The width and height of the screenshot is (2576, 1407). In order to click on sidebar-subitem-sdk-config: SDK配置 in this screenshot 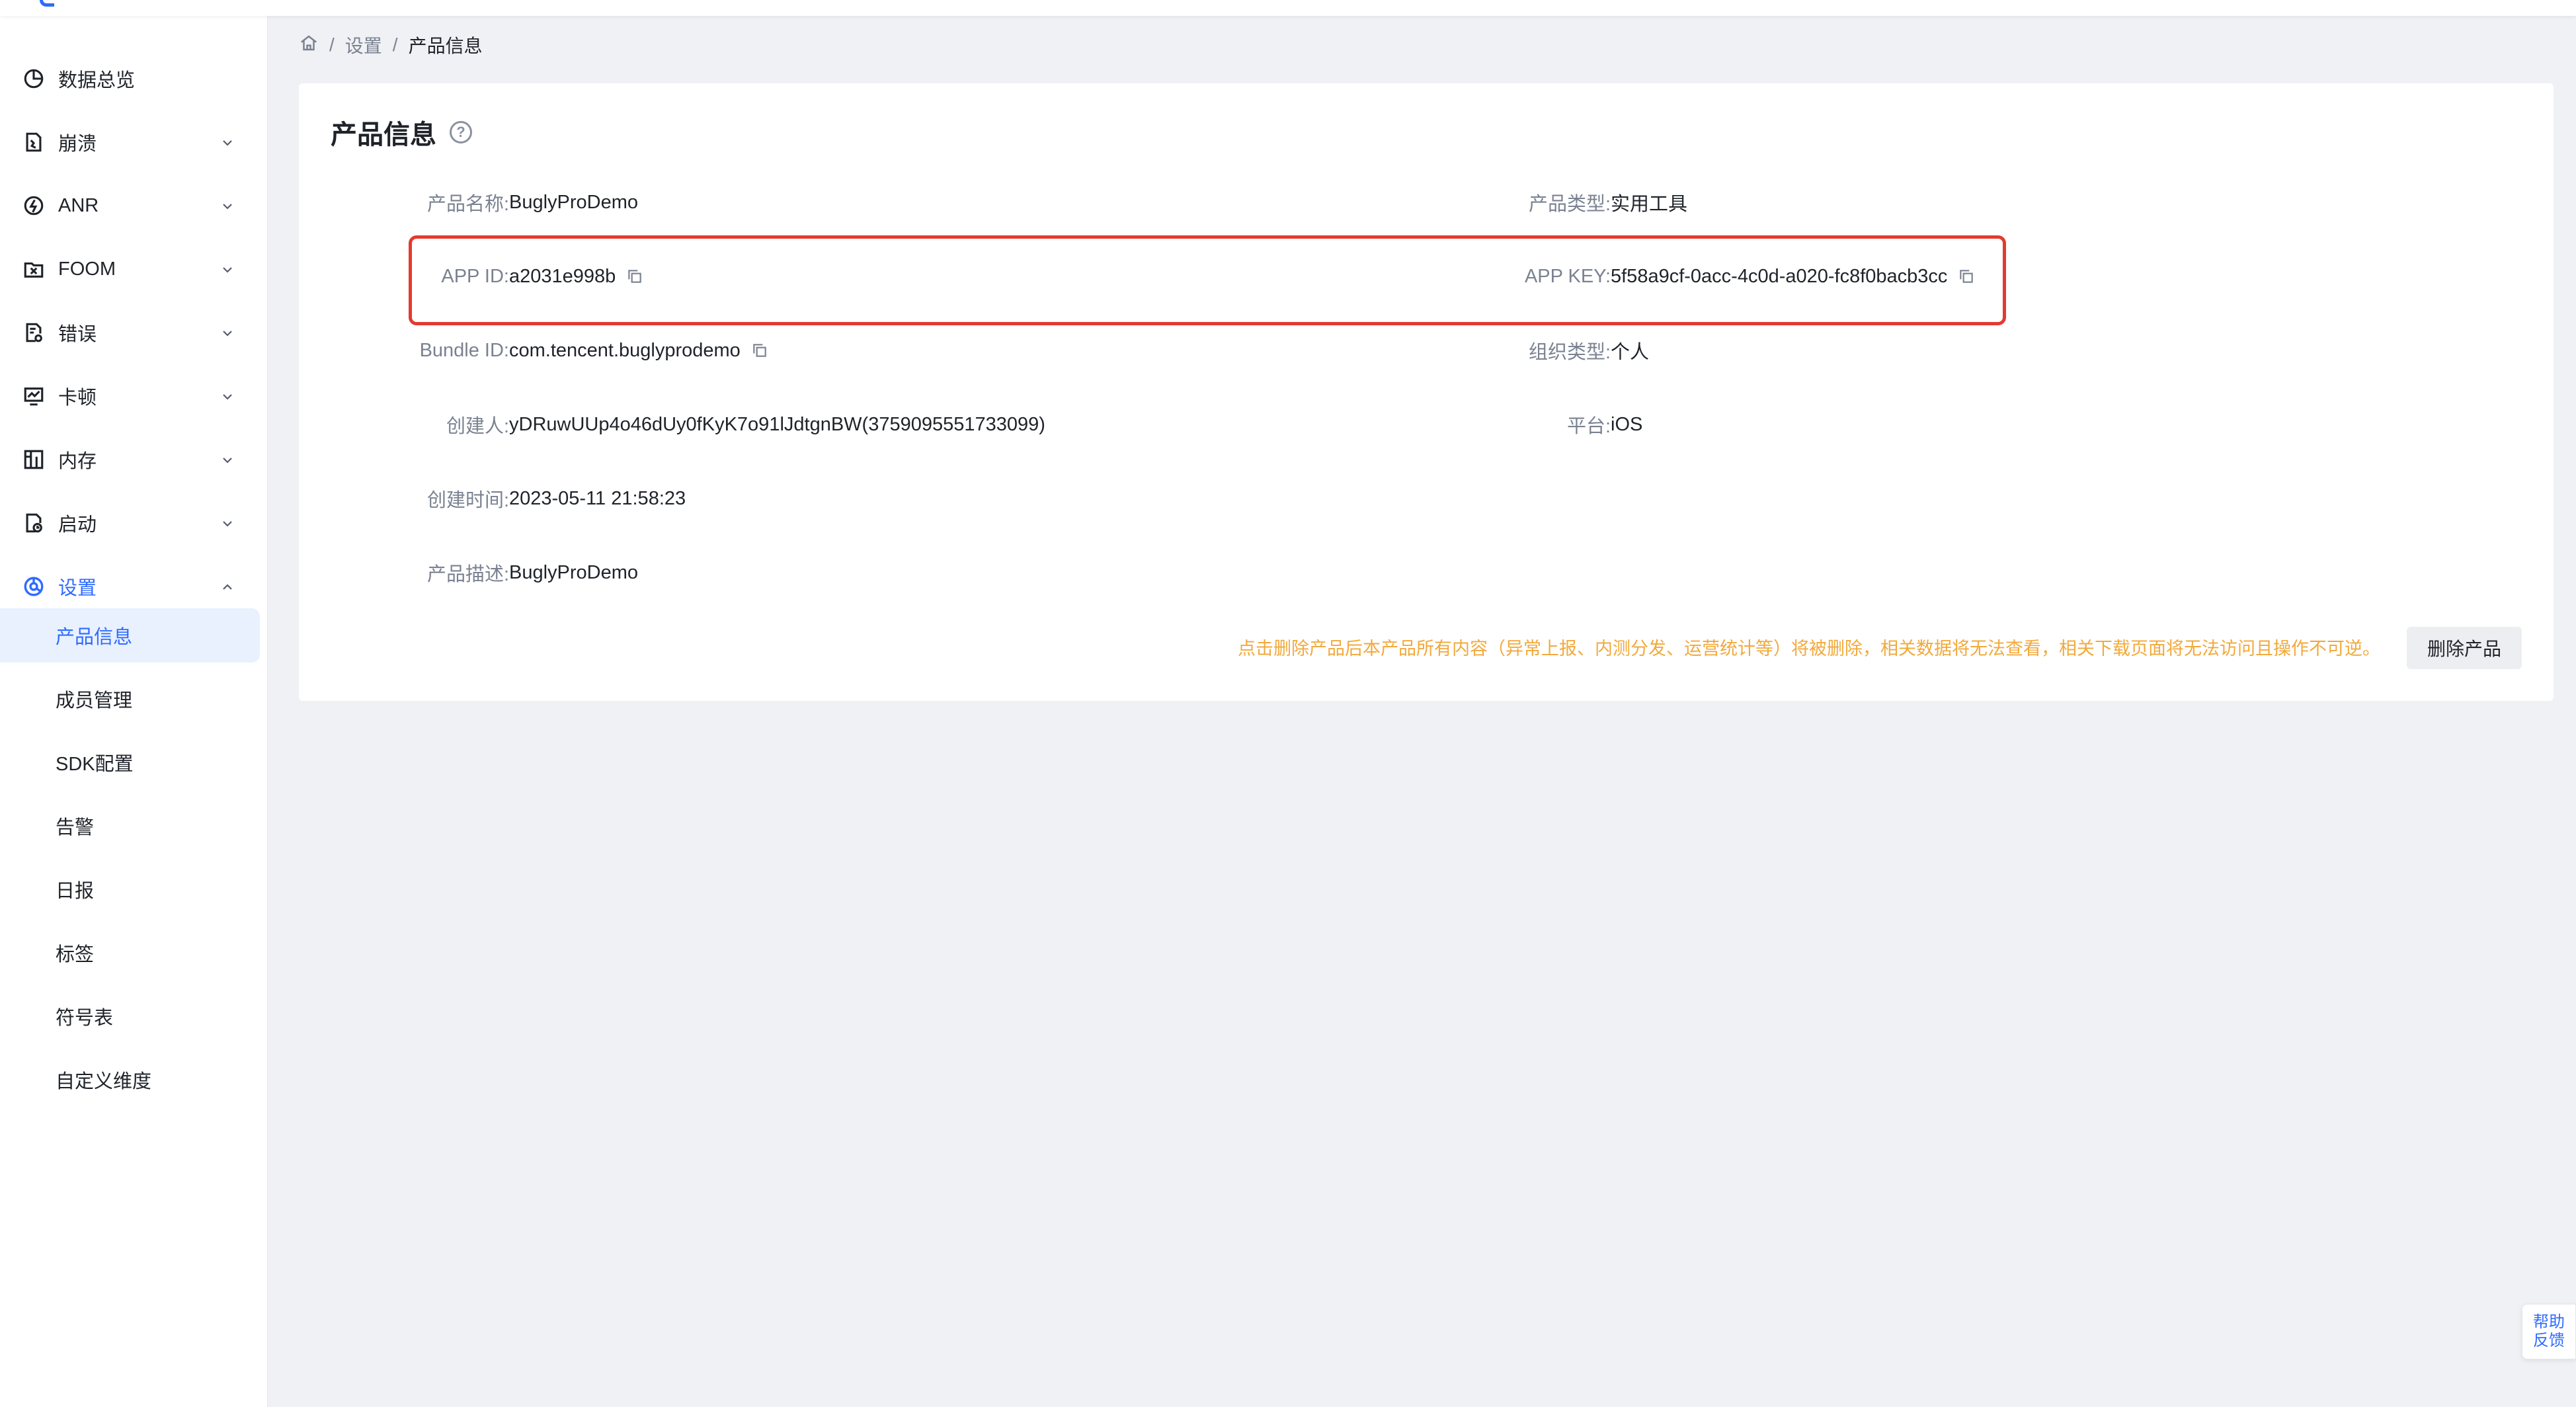, I will do `click(130, 762)`.